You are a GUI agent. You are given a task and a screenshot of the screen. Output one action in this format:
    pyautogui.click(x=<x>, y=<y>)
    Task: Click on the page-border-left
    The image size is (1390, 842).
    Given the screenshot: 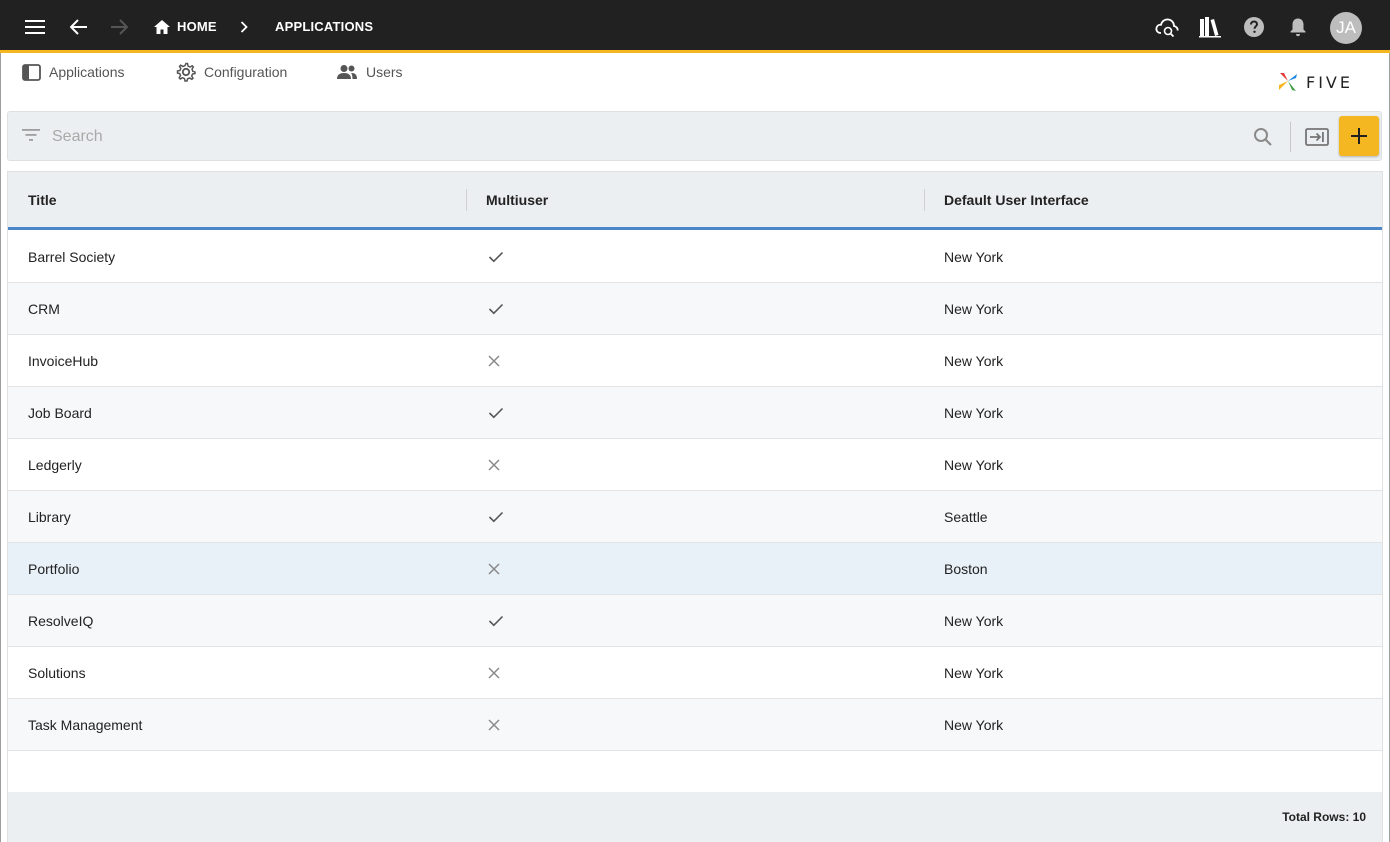 What is the action you would take?
    pyautogui.click(x=0, y=447)
    